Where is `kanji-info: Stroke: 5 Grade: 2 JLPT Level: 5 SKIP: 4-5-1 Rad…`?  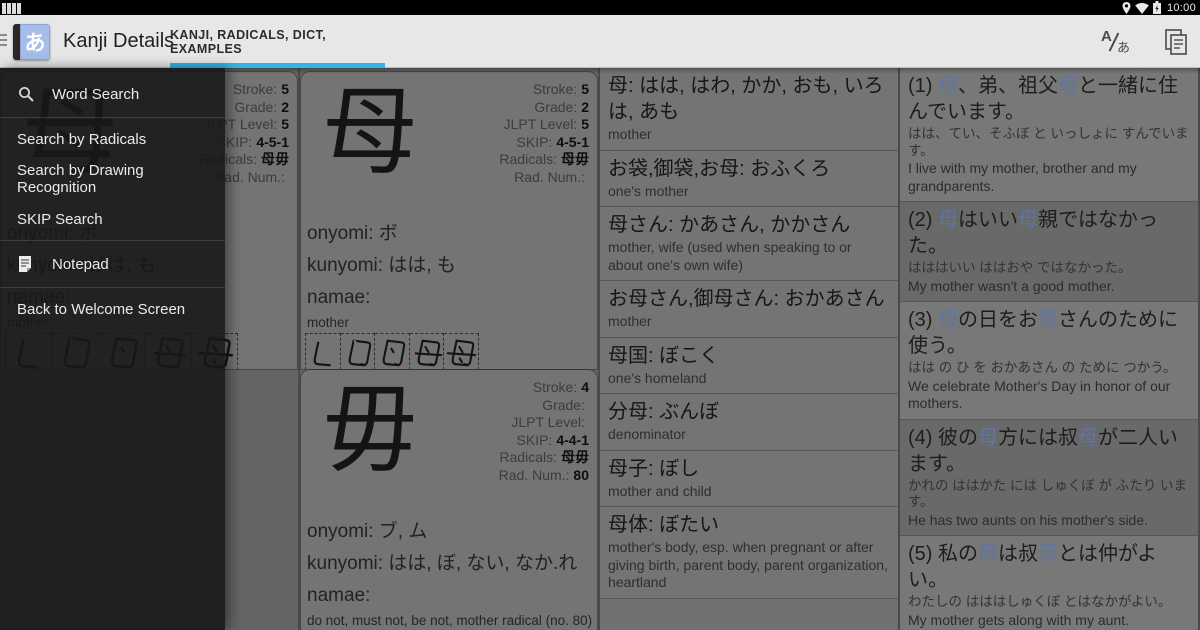
kanji-info: Stroke: 5 Grade: 2 JLPT Level: 5 SKIP: 4-5-1 Rad… is located at coordinates (510, 144).